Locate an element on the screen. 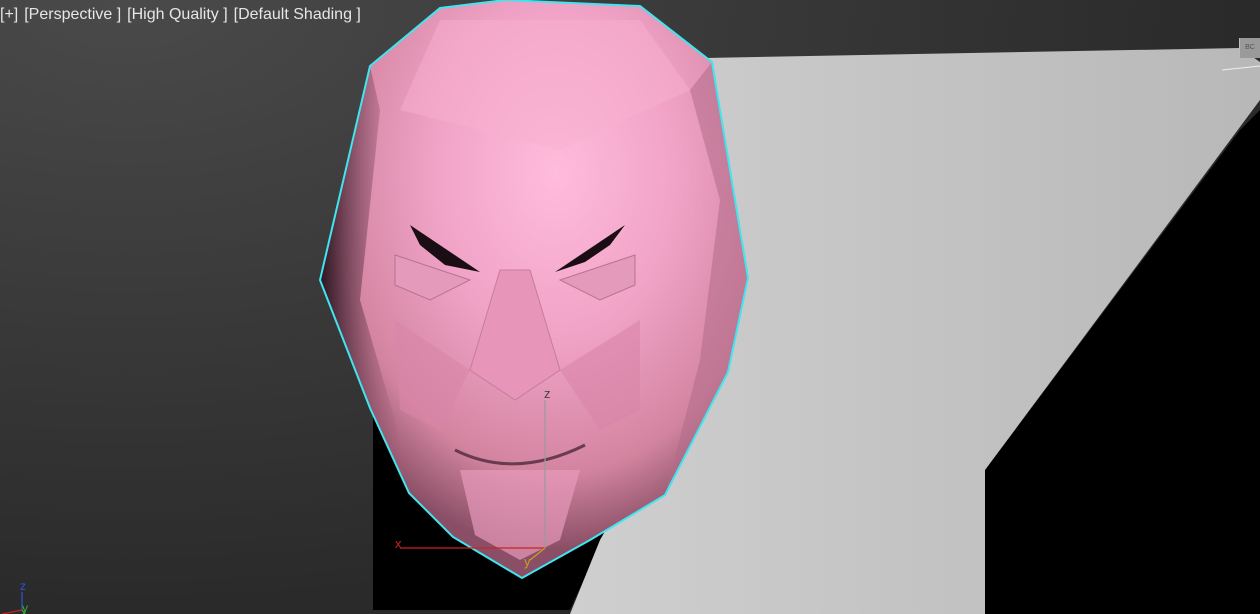 This screenshot has height=614, width=1260. world-z-label: z is located at coordinates (23, 586).